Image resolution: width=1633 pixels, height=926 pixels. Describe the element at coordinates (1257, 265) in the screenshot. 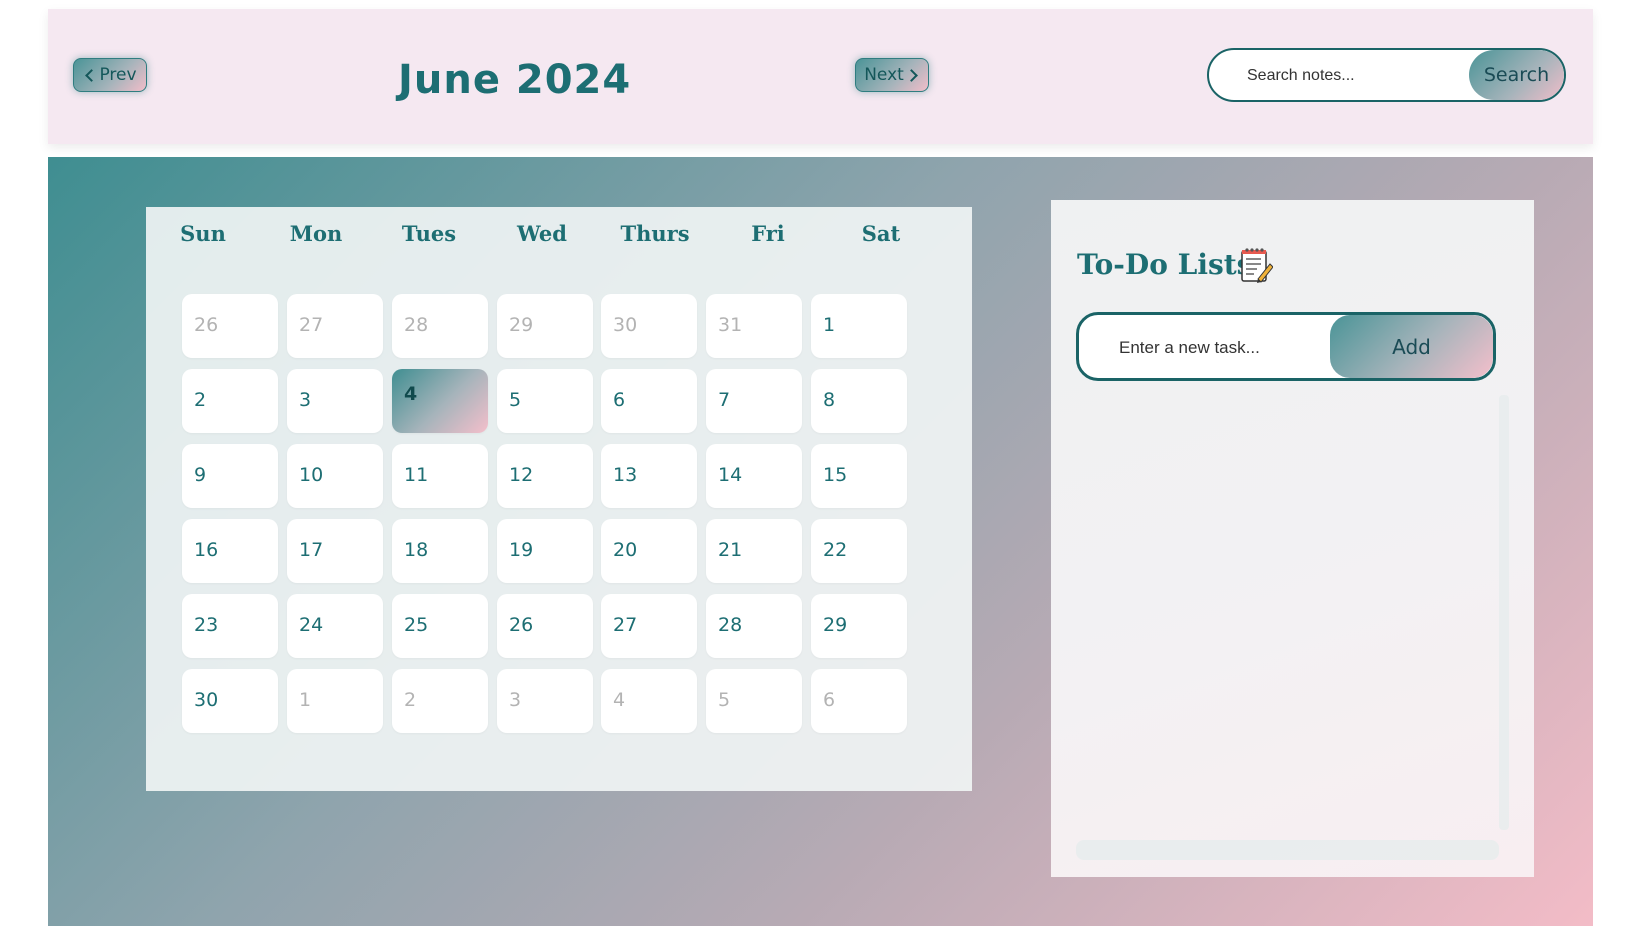

I see `notepad-pencil-icon` at that location.